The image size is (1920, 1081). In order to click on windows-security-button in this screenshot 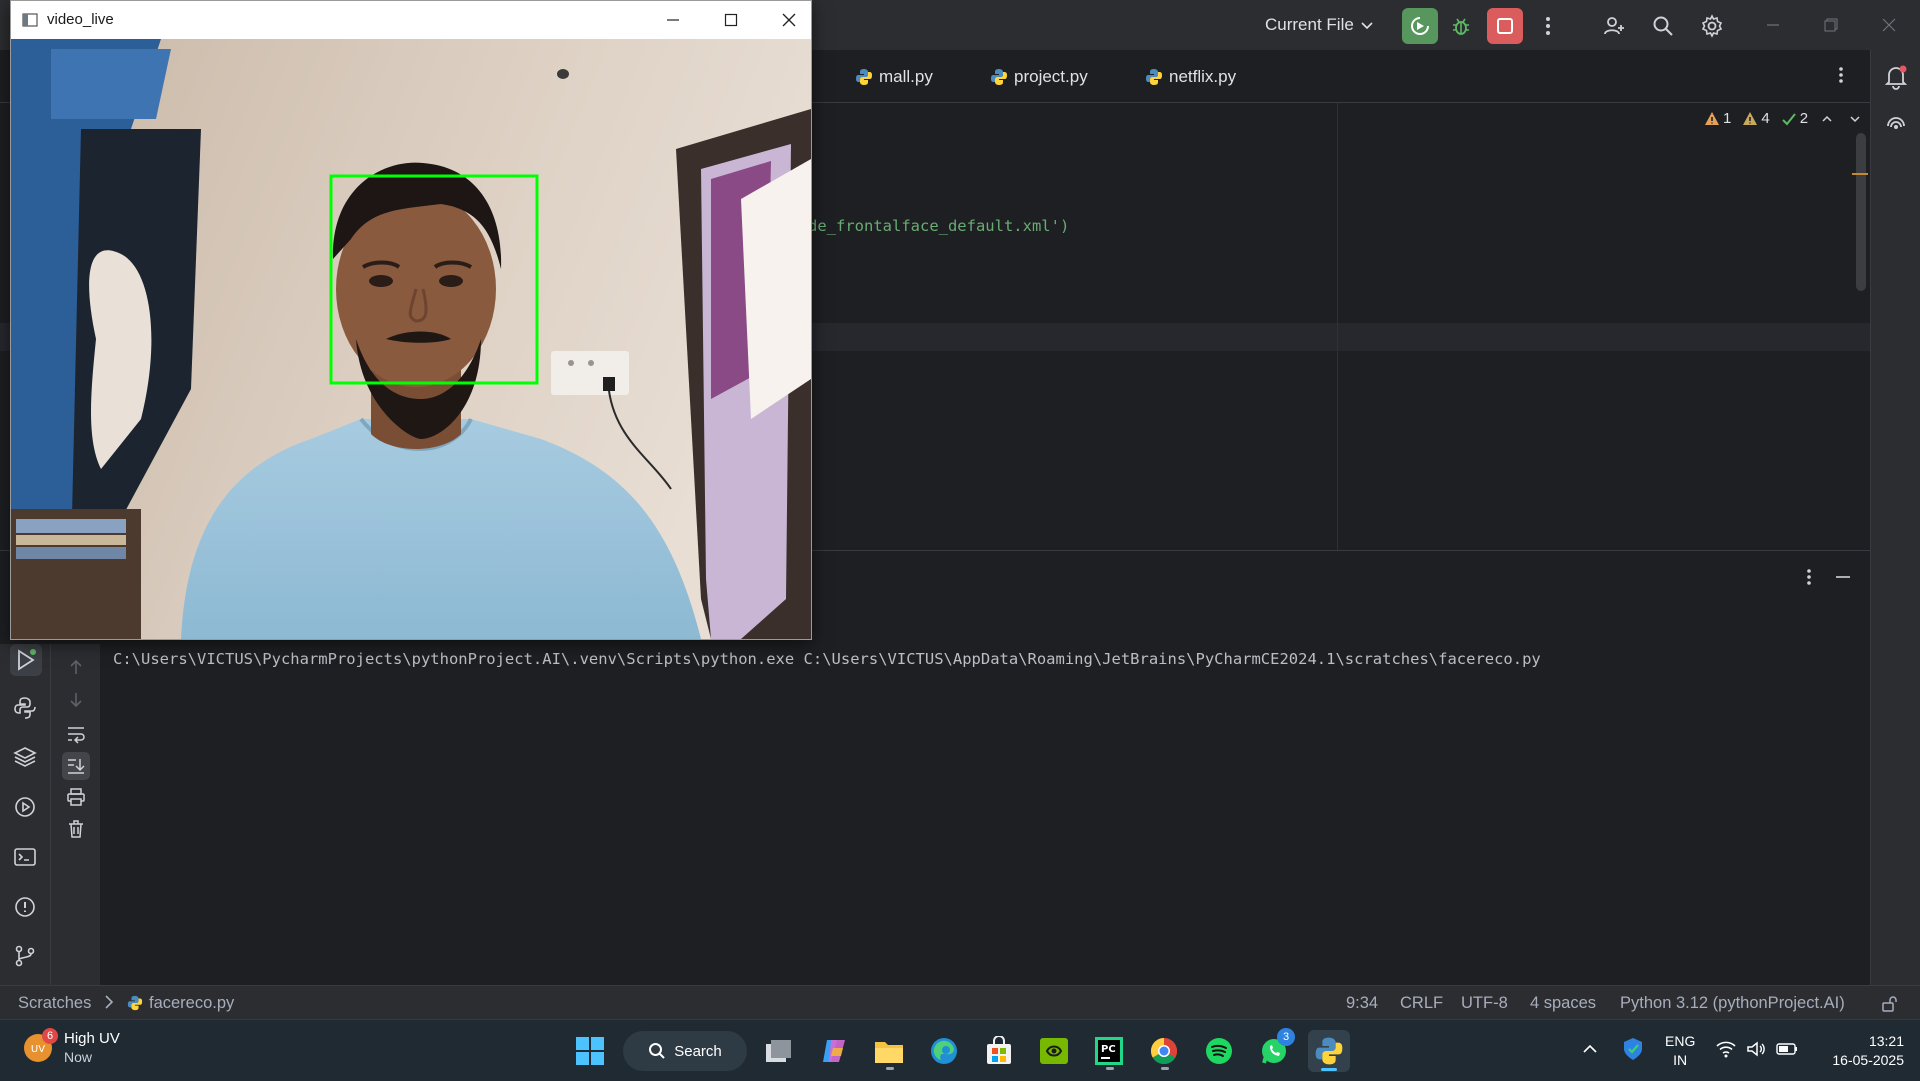, I will do `click(1633, 1049)`.